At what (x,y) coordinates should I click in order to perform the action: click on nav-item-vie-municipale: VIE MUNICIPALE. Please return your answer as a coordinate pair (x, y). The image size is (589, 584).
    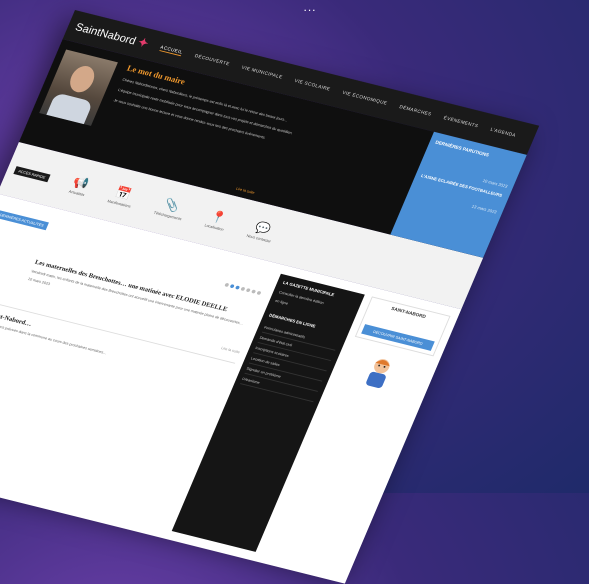
    Looking at the image, I should click on (262, 72).